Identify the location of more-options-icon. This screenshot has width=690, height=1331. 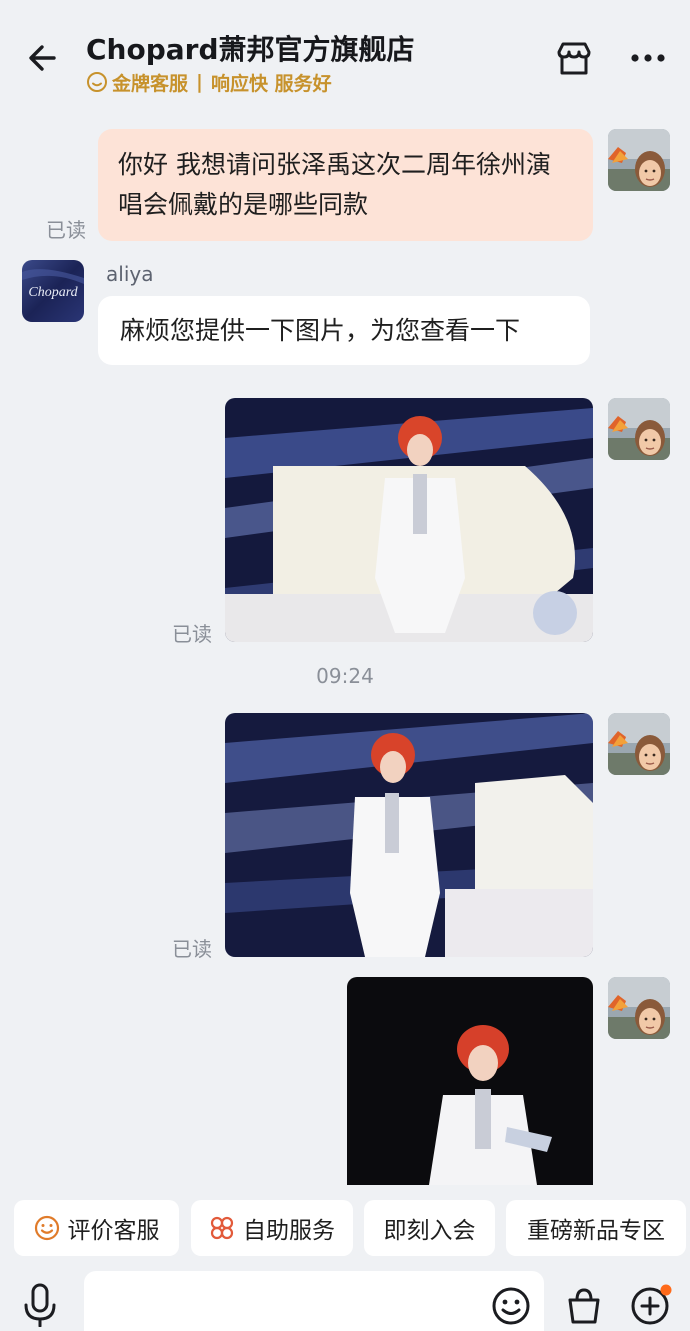
(648, 58).